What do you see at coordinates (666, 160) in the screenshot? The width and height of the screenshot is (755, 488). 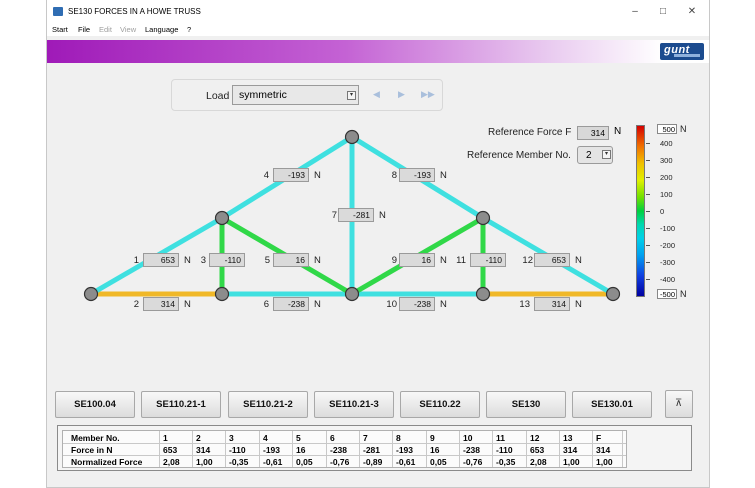 I see `scale-label-300: 300` at bounding box center [666, 160].